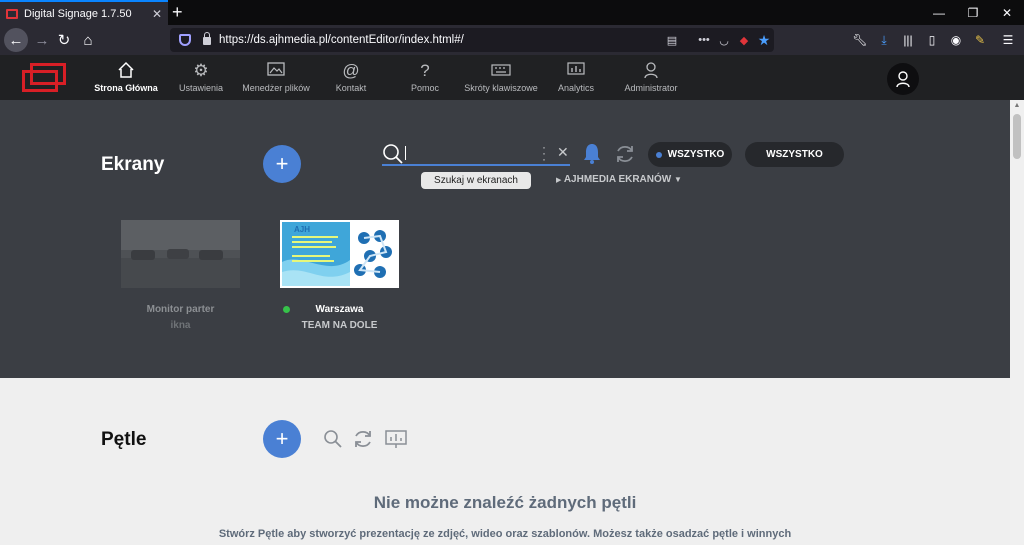  Describe the element at coordinates (512, 12) in the screenshot. I see `browser-tabbar: Digital Signage 1.7.50 ✕ + — ❐ ✕` at that location.